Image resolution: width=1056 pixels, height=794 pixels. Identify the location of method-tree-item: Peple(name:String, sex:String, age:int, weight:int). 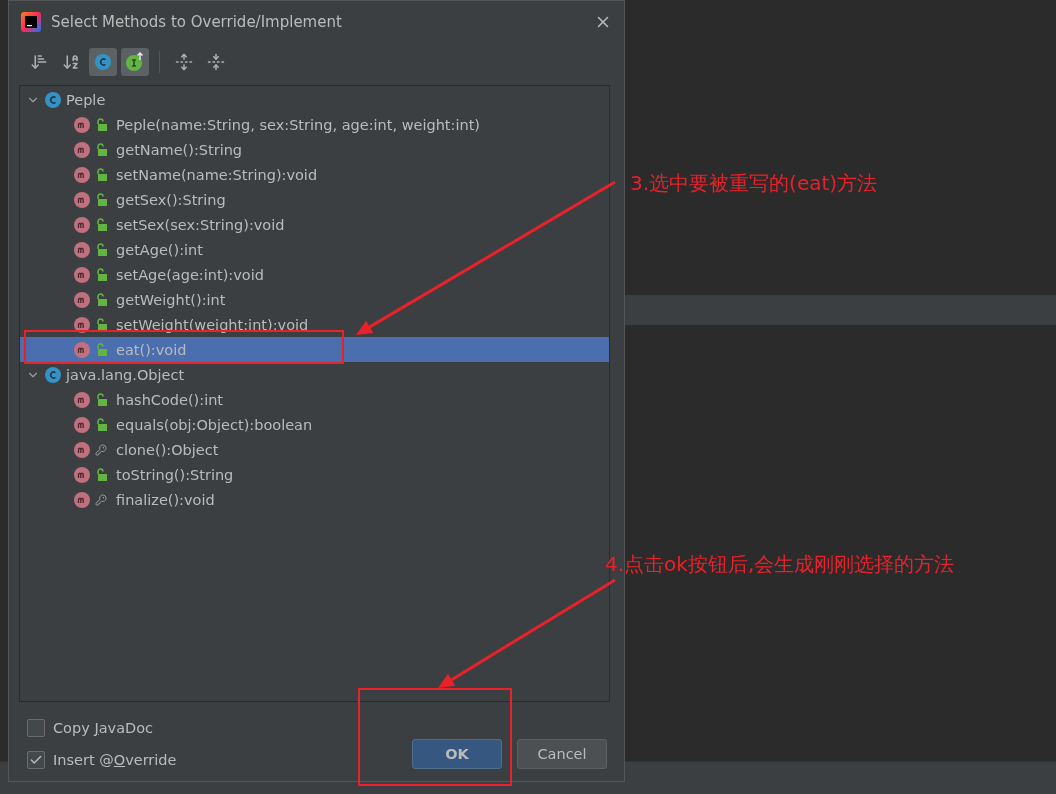
(314, 124).